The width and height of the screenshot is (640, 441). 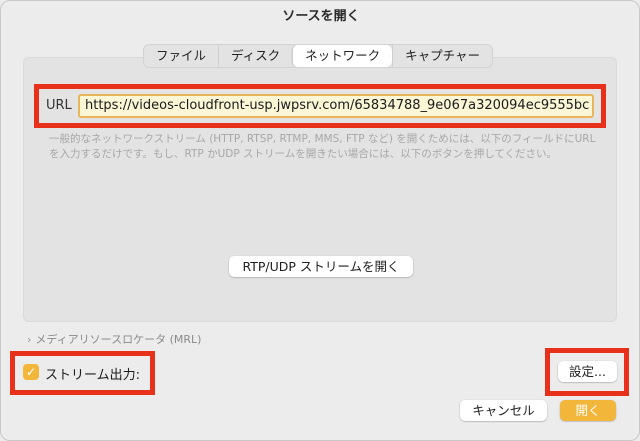 I want to click on open-button: 開く, so click(x=588, y=410).